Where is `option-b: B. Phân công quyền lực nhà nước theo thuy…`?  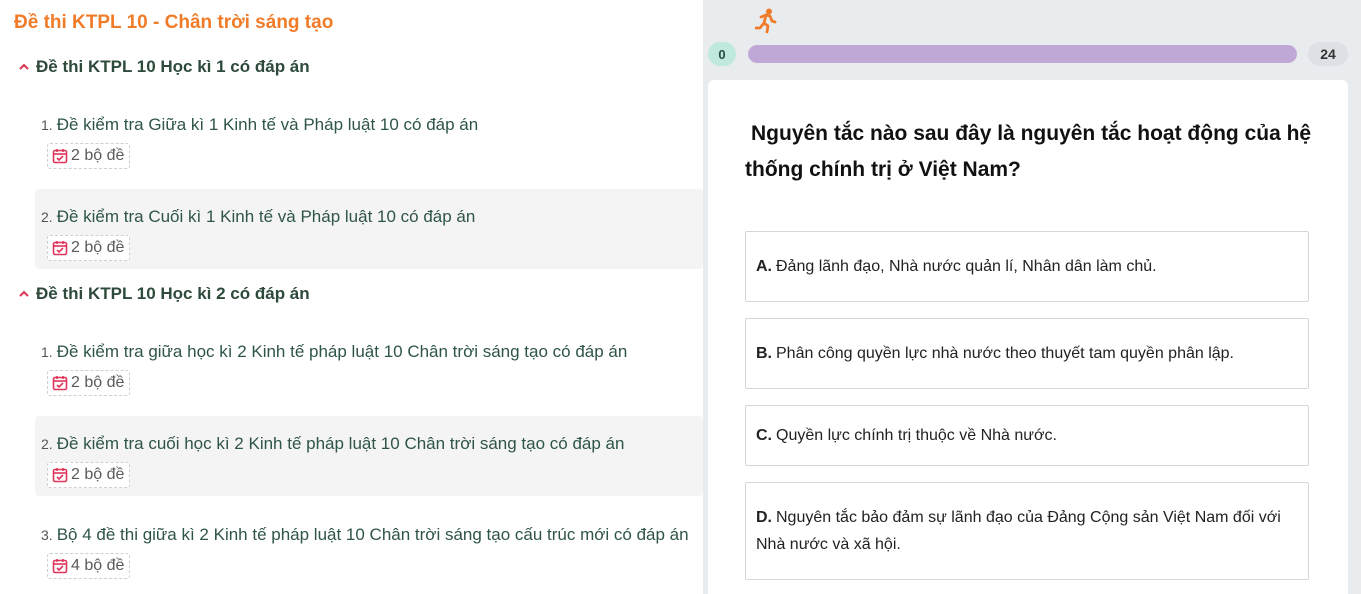
option-b: B. Phân công quyền lực nhà nước theo thuy… is located at coordinates (1027, 353).